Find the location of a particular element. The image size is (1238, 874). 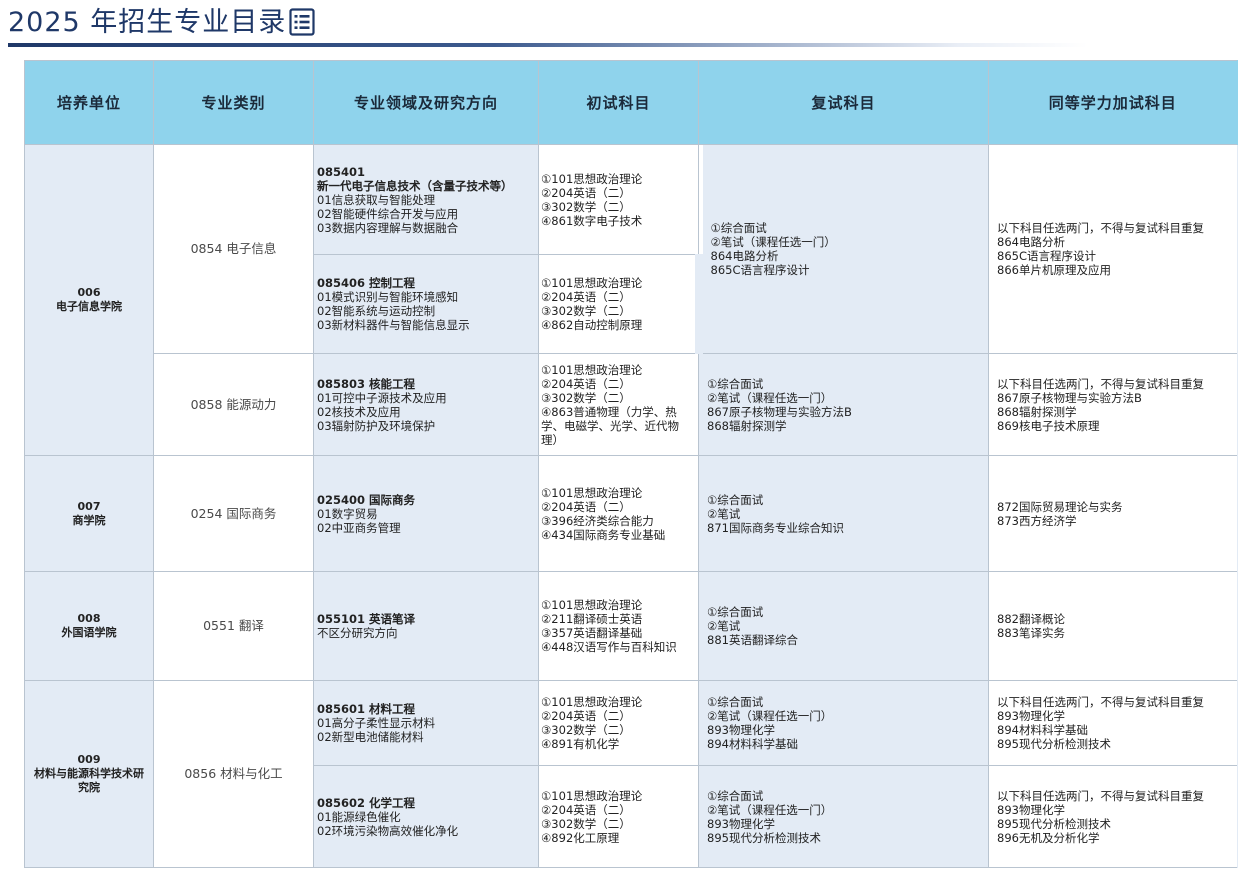

equivalent-item: 895现代分析检测技术 is located at coordinates (1054, 823).